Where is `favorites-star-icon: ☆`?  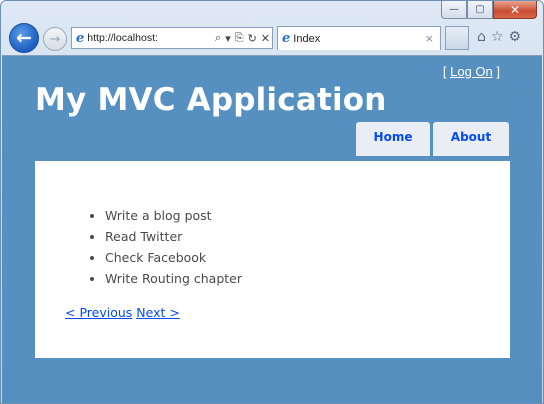 favorites-star-icon: ☆ is located at coordinates (497, 37).